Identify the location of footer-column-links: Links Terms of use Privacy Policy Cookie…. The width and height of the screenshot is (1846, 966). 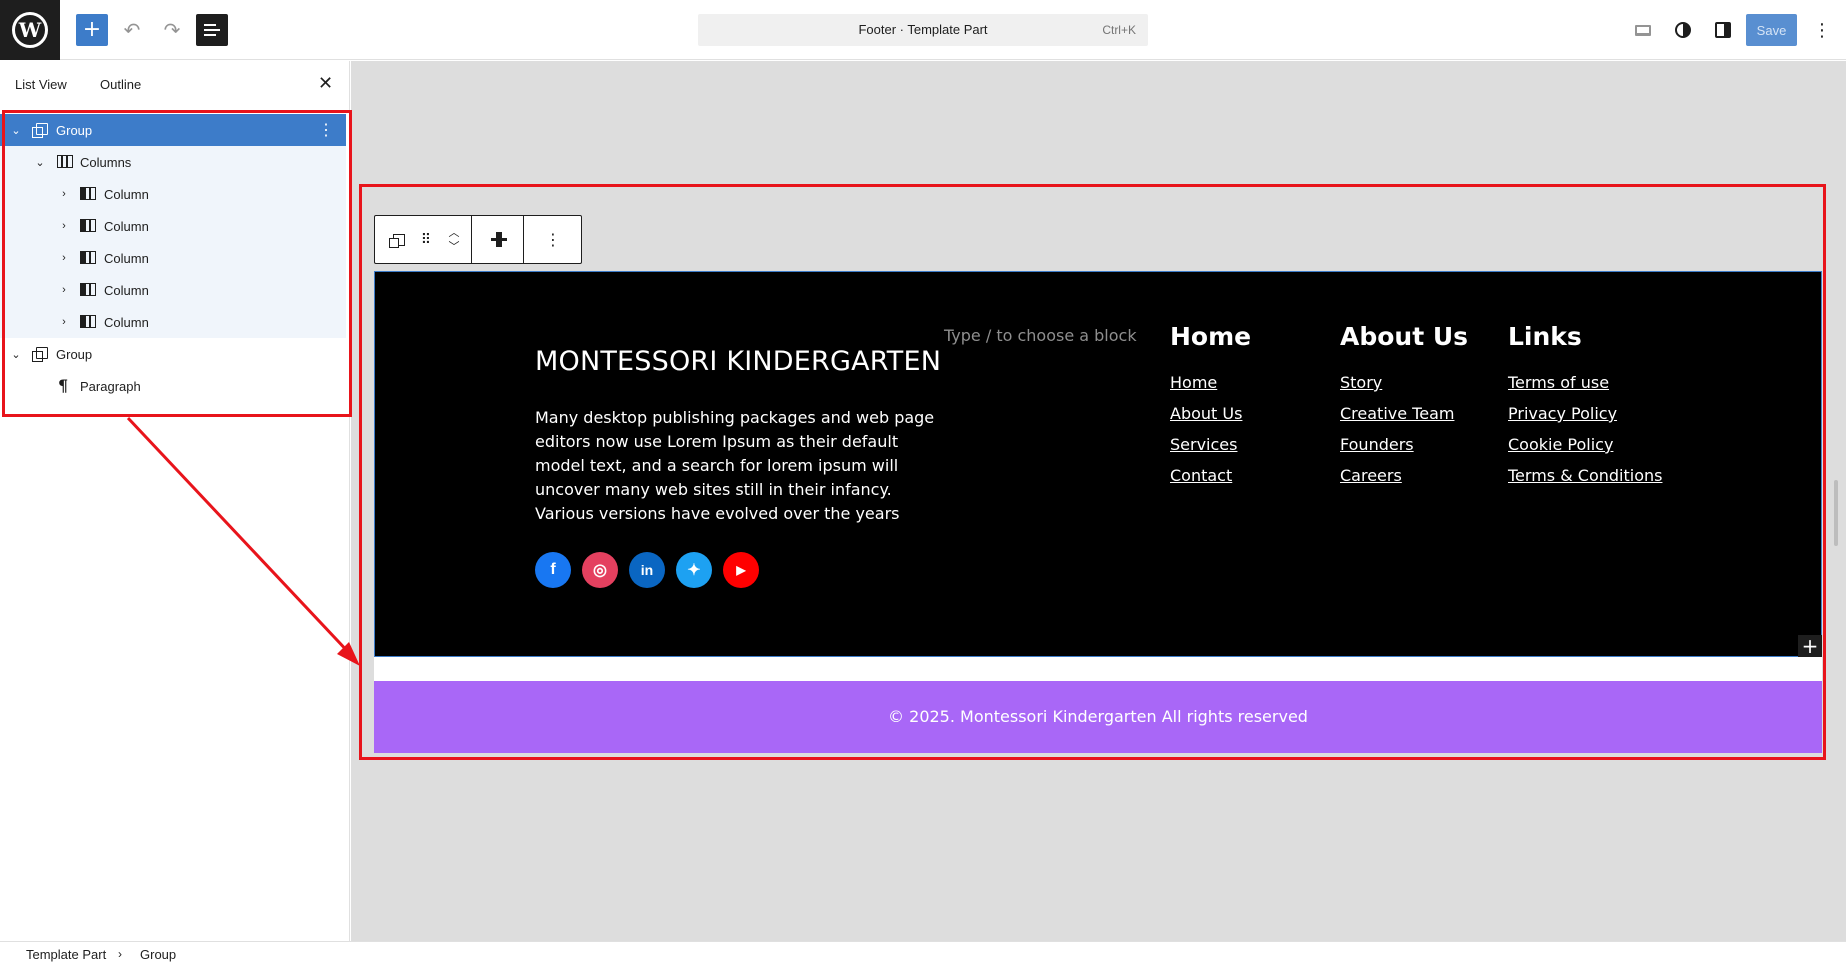
(1585, 406).